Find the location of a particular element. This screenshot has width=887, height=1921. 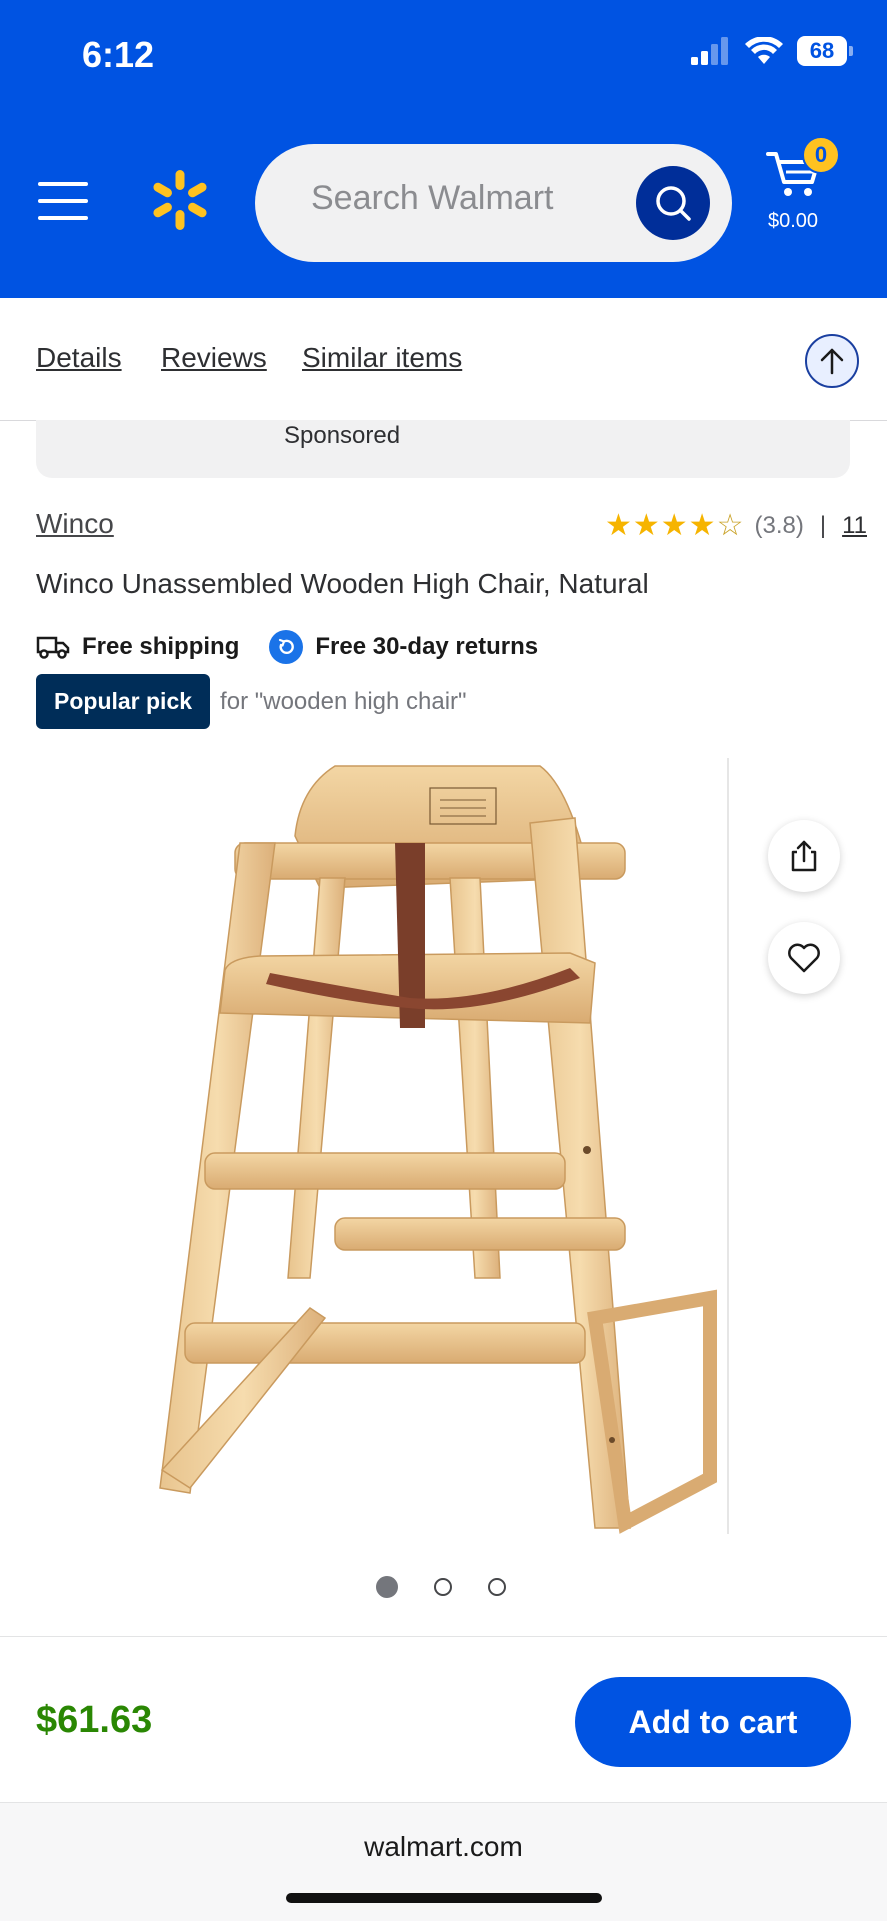

image-carousel-dots is located at coordinates (441, 1587).